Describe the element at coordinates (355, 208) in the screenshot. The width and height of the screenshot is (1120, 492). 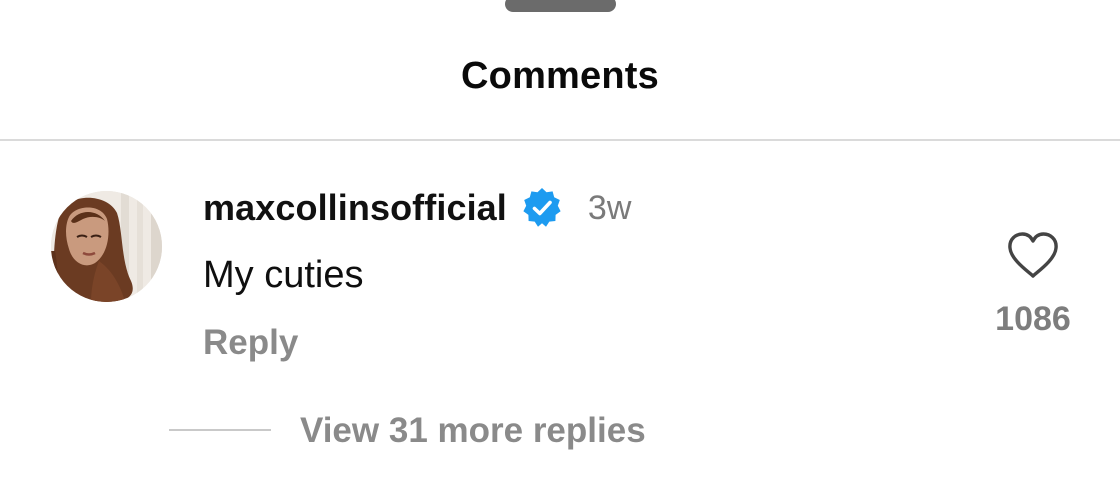
I see `comment-username: maxcollinsofficial` at that location.